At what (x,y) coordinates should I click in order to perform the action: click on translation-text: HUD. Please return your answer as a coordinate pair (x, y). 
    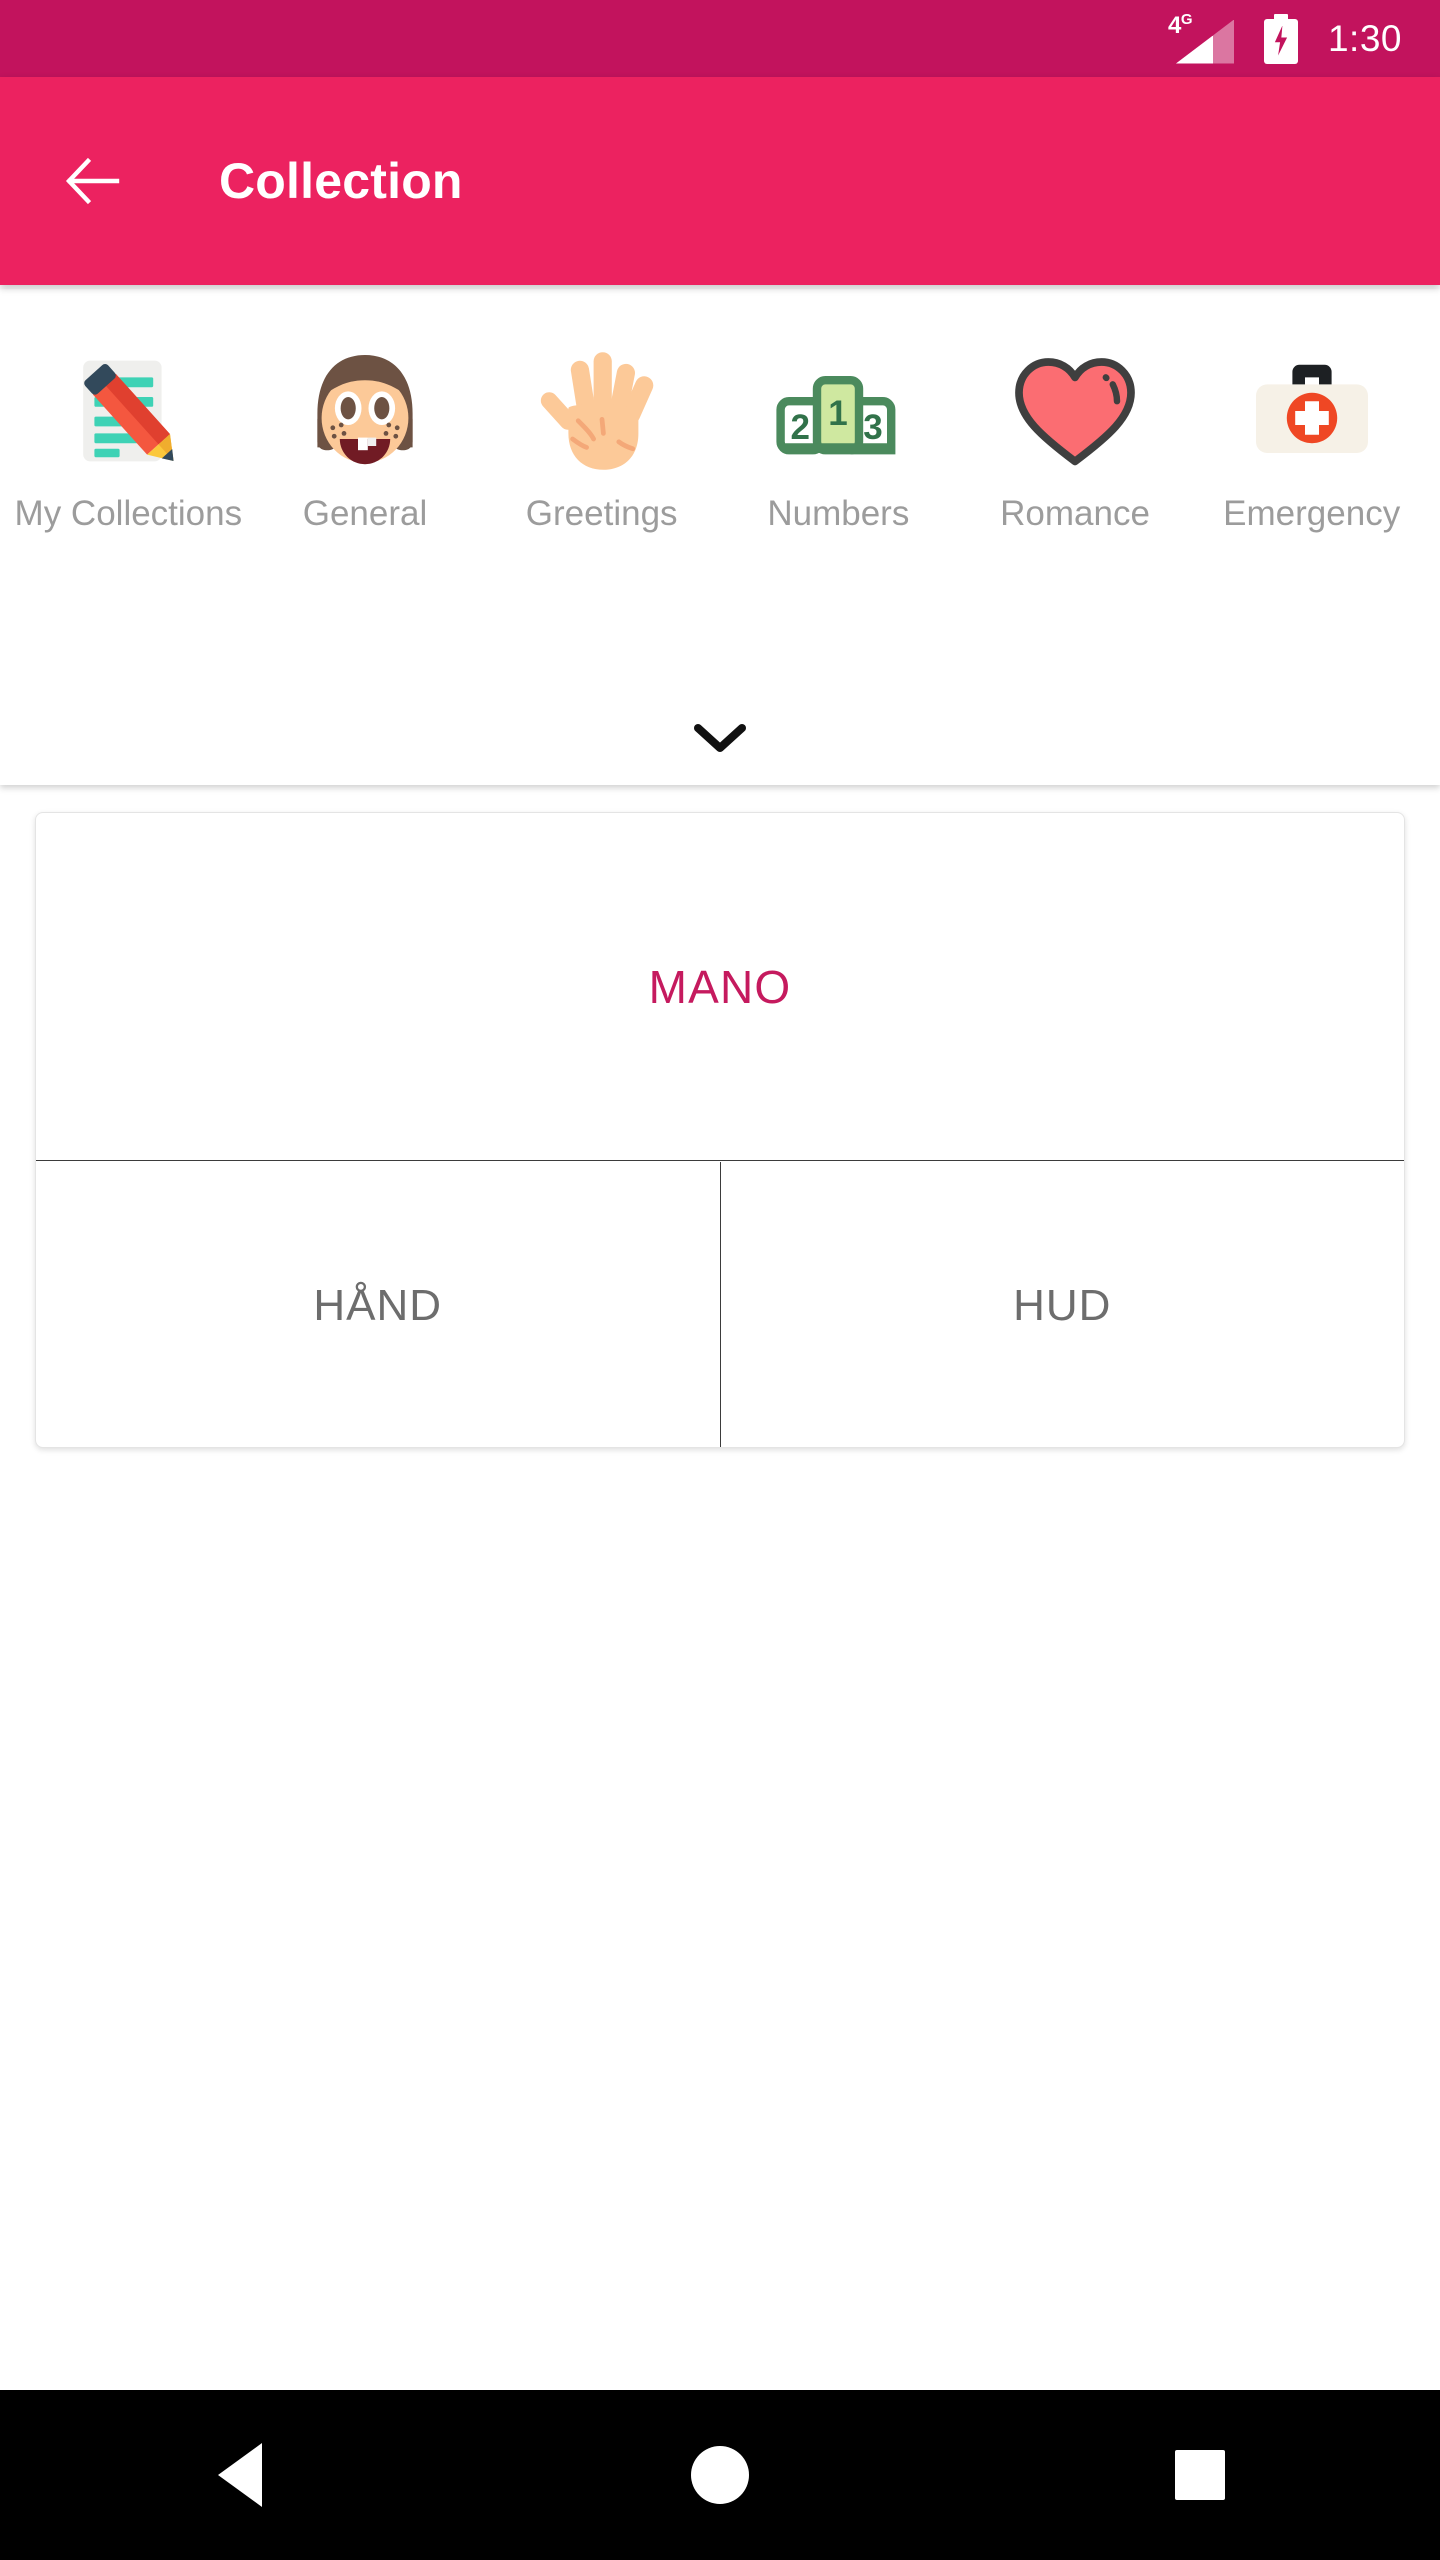
    Looking at the image, I should click on (1062, 1305).